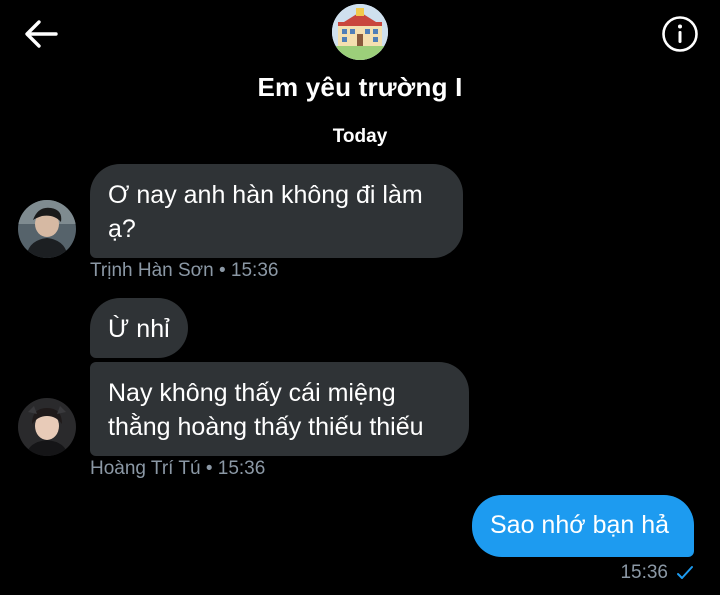 The image size is (720, 595). I want to click on outgoing-message-meta: 15:36, so click(657, 573).